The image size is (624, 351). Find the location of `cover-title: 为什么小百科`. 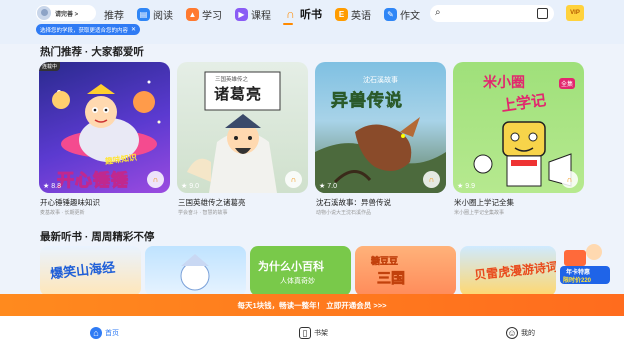

cover-title: 为什么小百科 is located at coordinates (291, 267).